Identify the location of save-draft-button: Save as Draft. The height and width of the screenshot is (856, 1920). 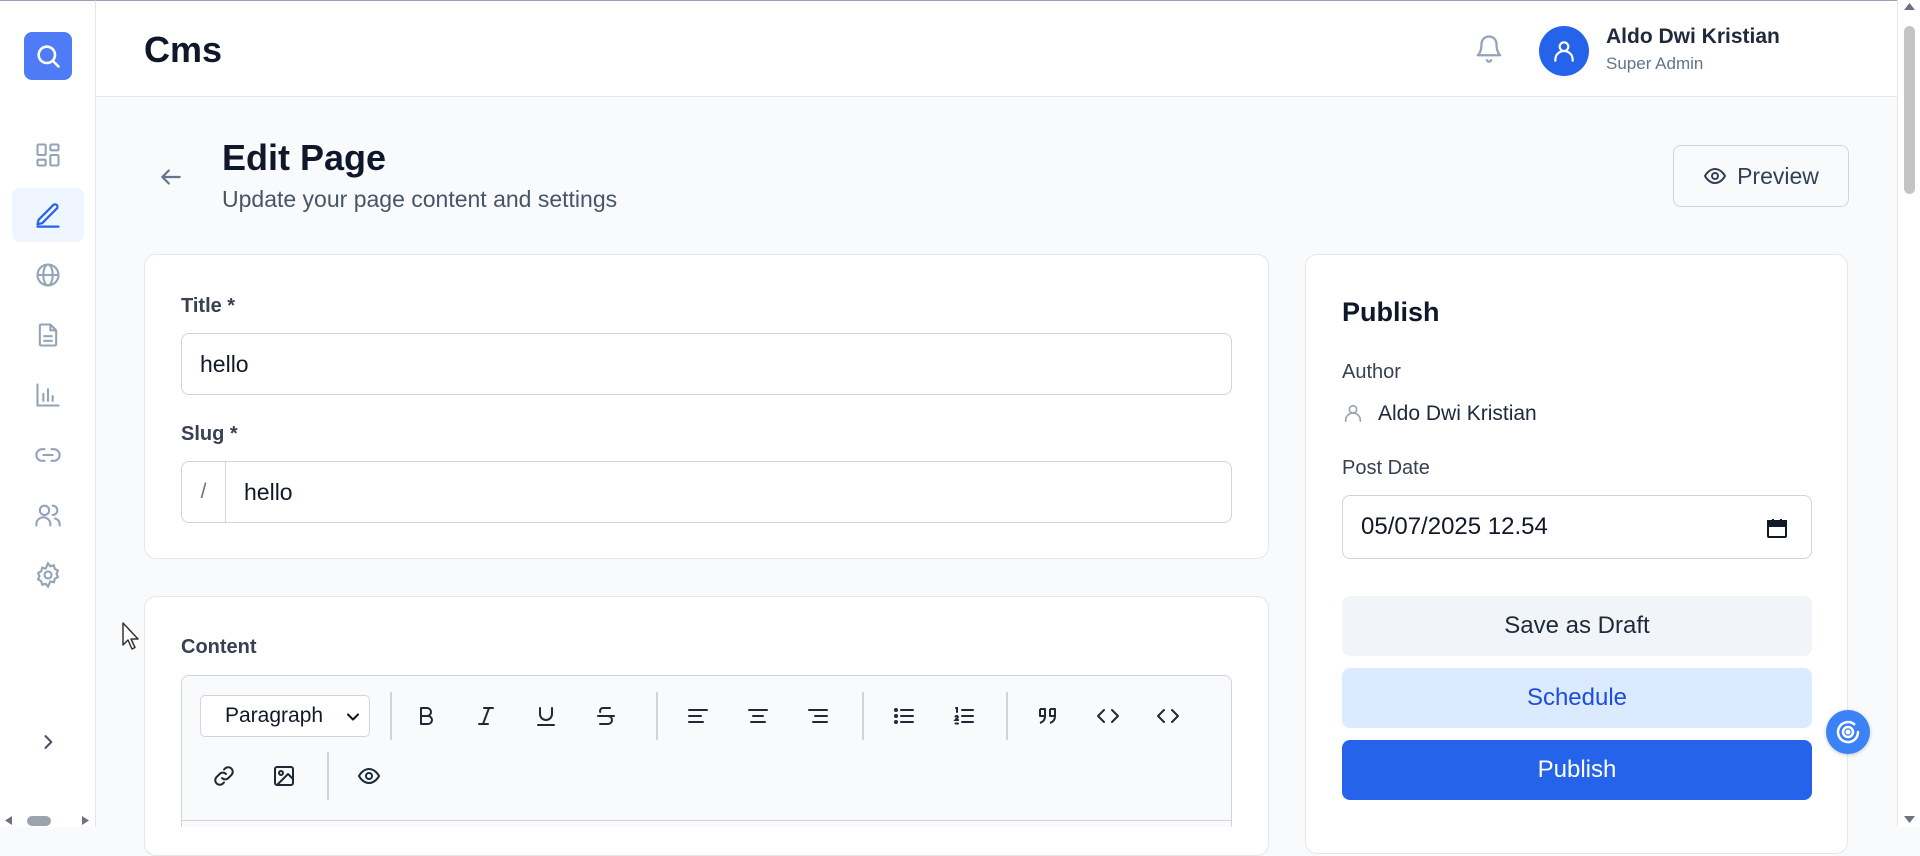
(1577, 626).